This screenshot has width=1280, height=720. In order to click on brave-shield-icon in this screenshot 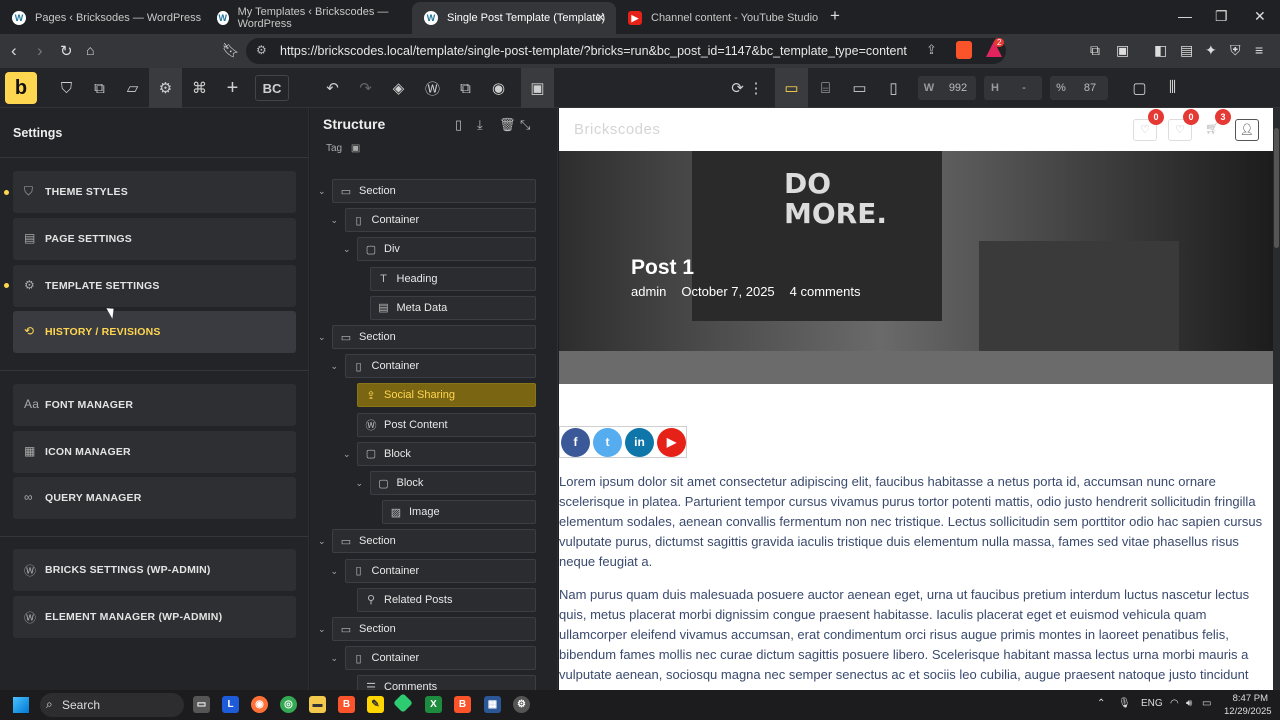, I will do `click(964, 50)`.